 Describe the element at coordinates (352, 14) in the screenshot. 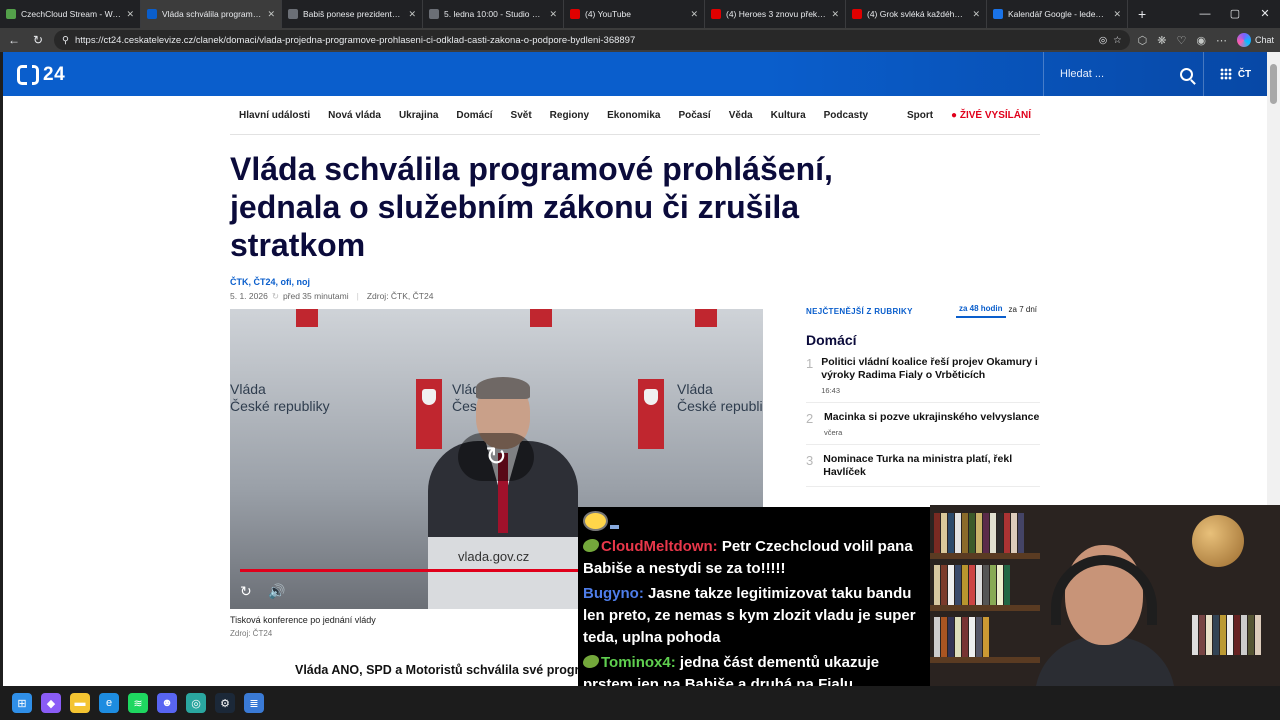

I see `browser-tab: Babiš ponese prezidentovi Ti ✕` at that location.